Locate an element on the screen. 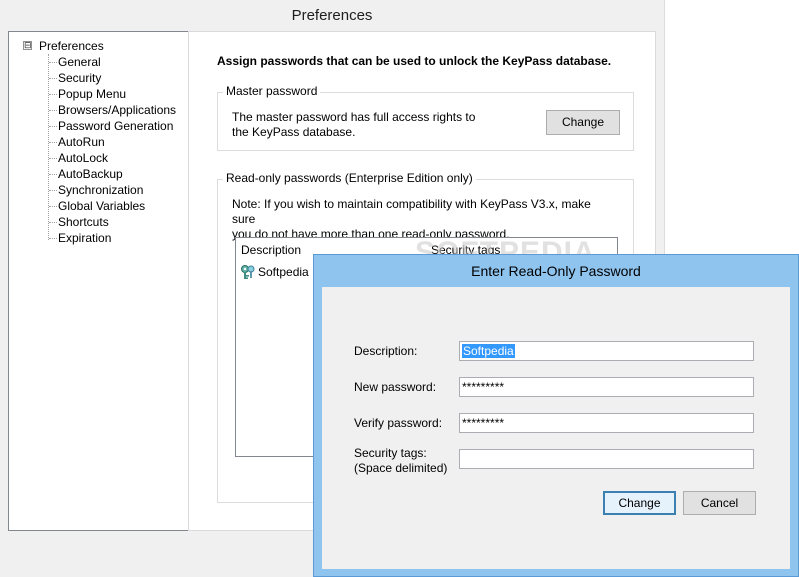 This screenshot has width=799, height=577. security-tags-label: Security tags: (Space delimited) is located at coordinates (400, 461).